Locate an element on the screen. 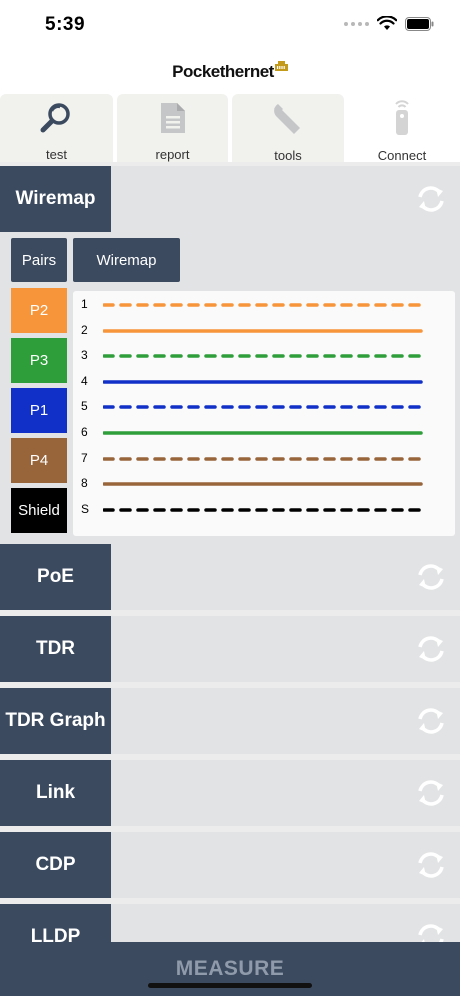 This screenshot has height=996, width=460. pair-p1: P1 is located at coordinates (39, 410).